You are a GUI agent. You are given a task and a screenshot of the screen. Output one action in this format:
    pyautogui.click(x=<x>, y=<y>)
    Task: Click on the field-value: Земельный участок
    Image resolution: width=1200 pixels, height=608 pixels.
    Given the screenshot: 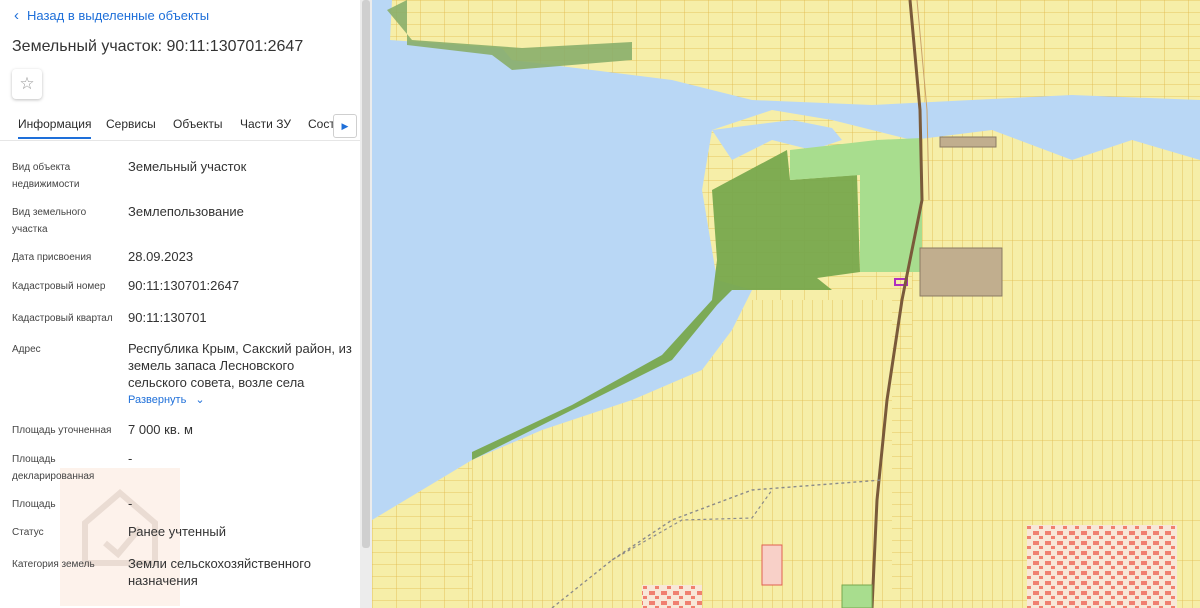 What is the action you would take?
    pyautogui.click(x=187, y=166)
    